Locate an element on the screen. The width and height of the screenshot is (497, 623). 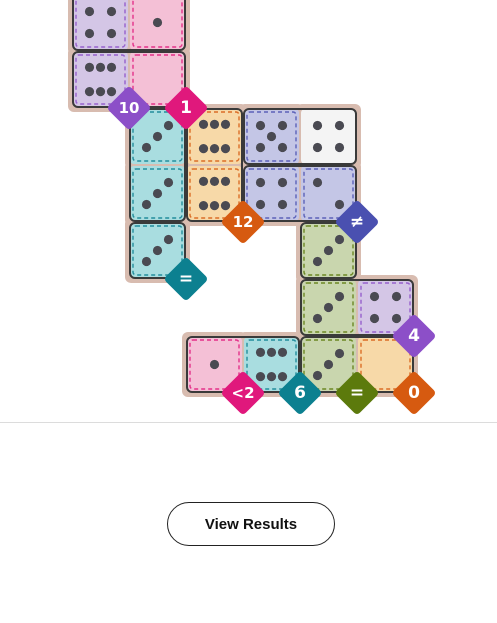
constraint-label: ≠ is located at coordinates (357, 222).